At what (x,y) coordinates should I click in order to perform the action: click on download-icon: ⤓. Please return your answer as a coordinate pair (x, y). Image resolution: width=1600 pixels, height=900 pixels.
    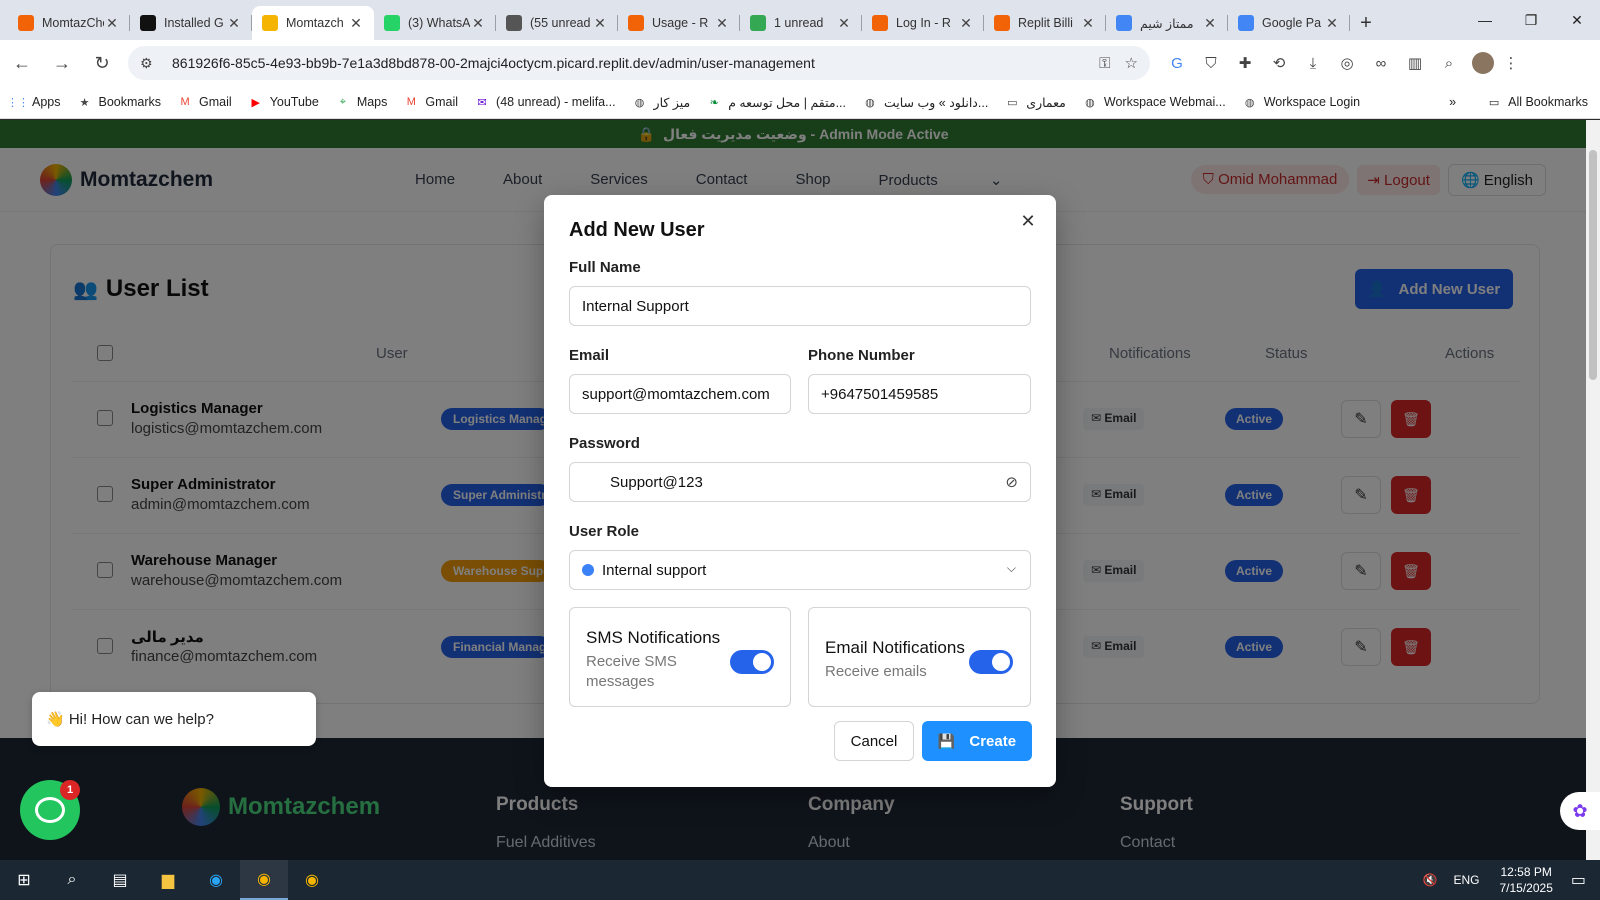
    Looking at the image, I should click on (1313, 63).